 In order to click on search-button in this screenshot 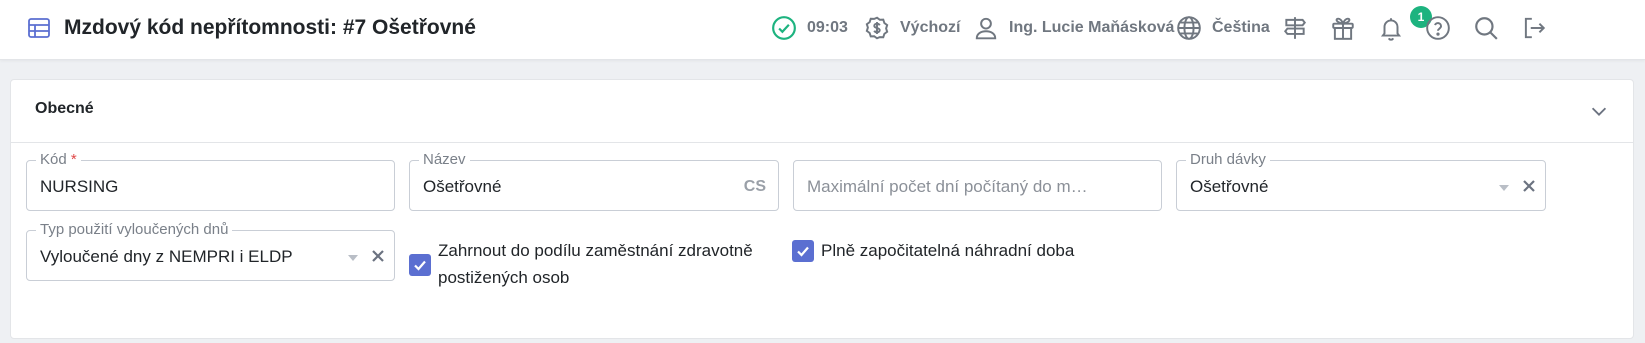, I will do `click(1486, 28)`.